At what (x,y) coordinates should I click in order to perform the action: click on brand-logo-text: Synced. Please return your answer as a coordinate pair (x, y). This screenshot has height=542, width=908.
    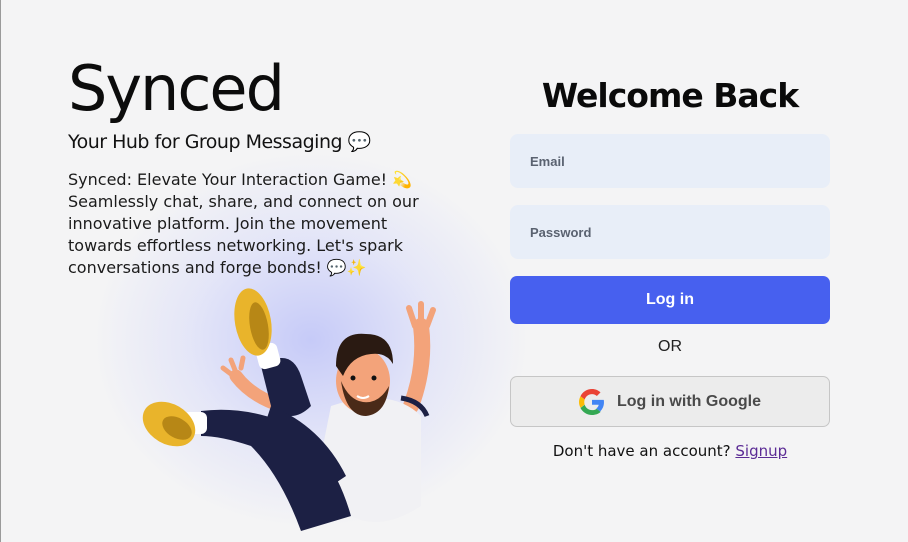
    Looking at the image, I should click on (176, 88).